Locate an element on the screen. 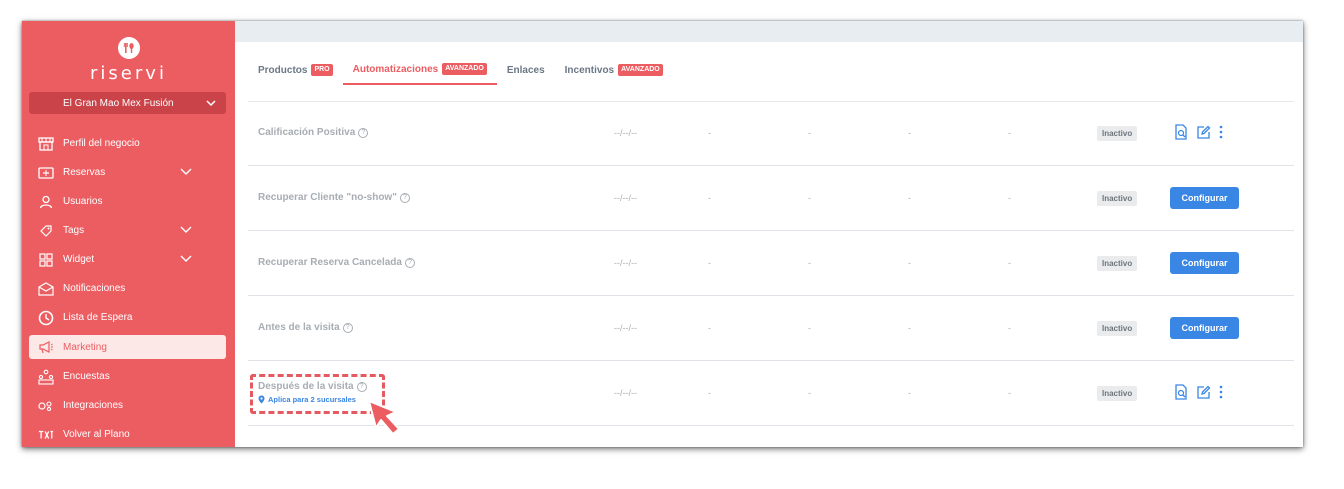  ticket-icon is located at coordinates (46, 173).